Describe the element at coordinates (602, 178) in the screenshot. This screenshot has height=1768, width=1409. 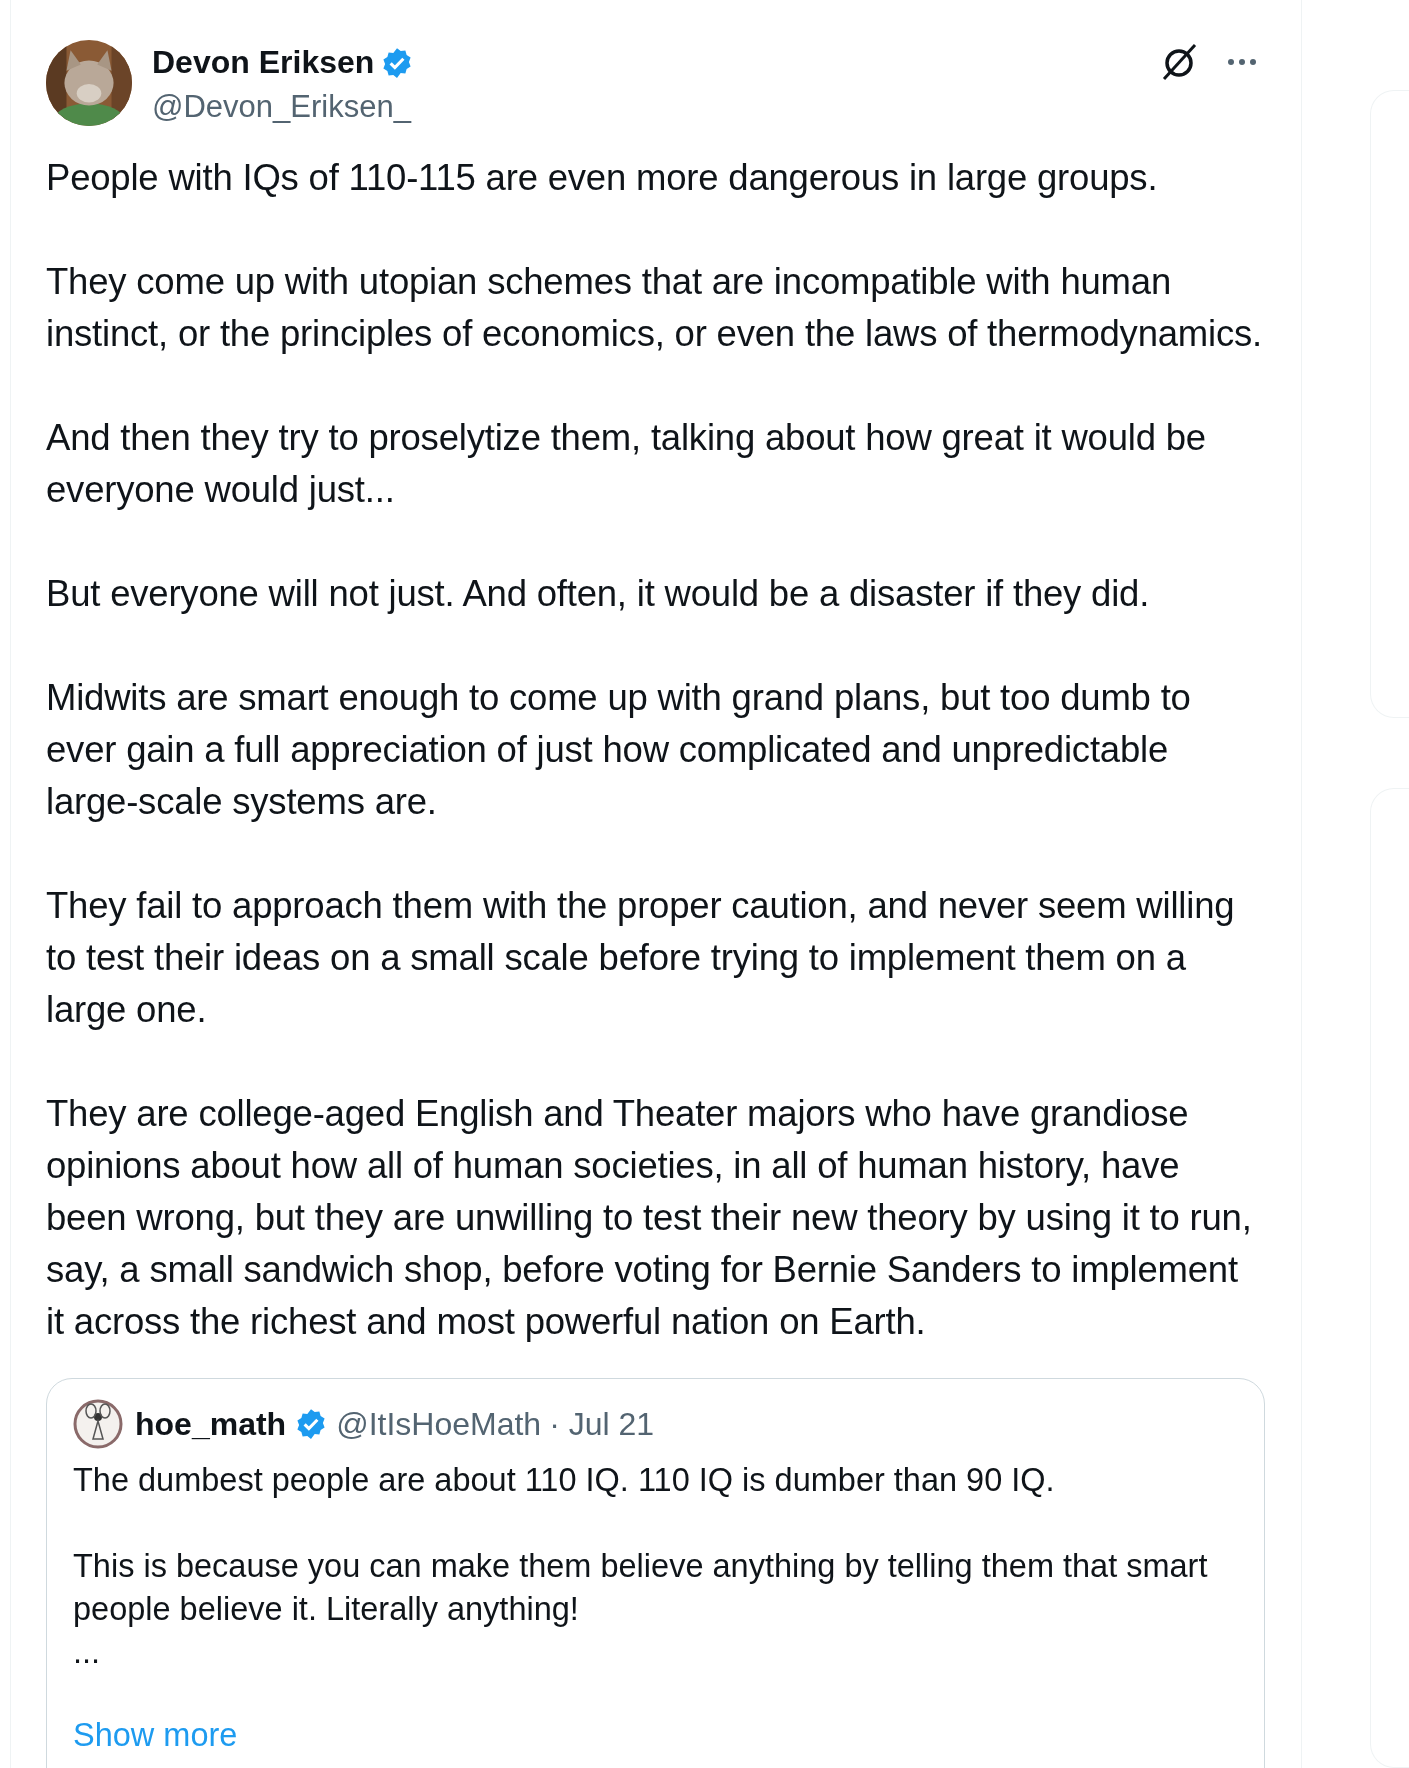
I see `tweet-paragraph: People with IQs of 110-115 are even more dangerous in large groups.` at that location.